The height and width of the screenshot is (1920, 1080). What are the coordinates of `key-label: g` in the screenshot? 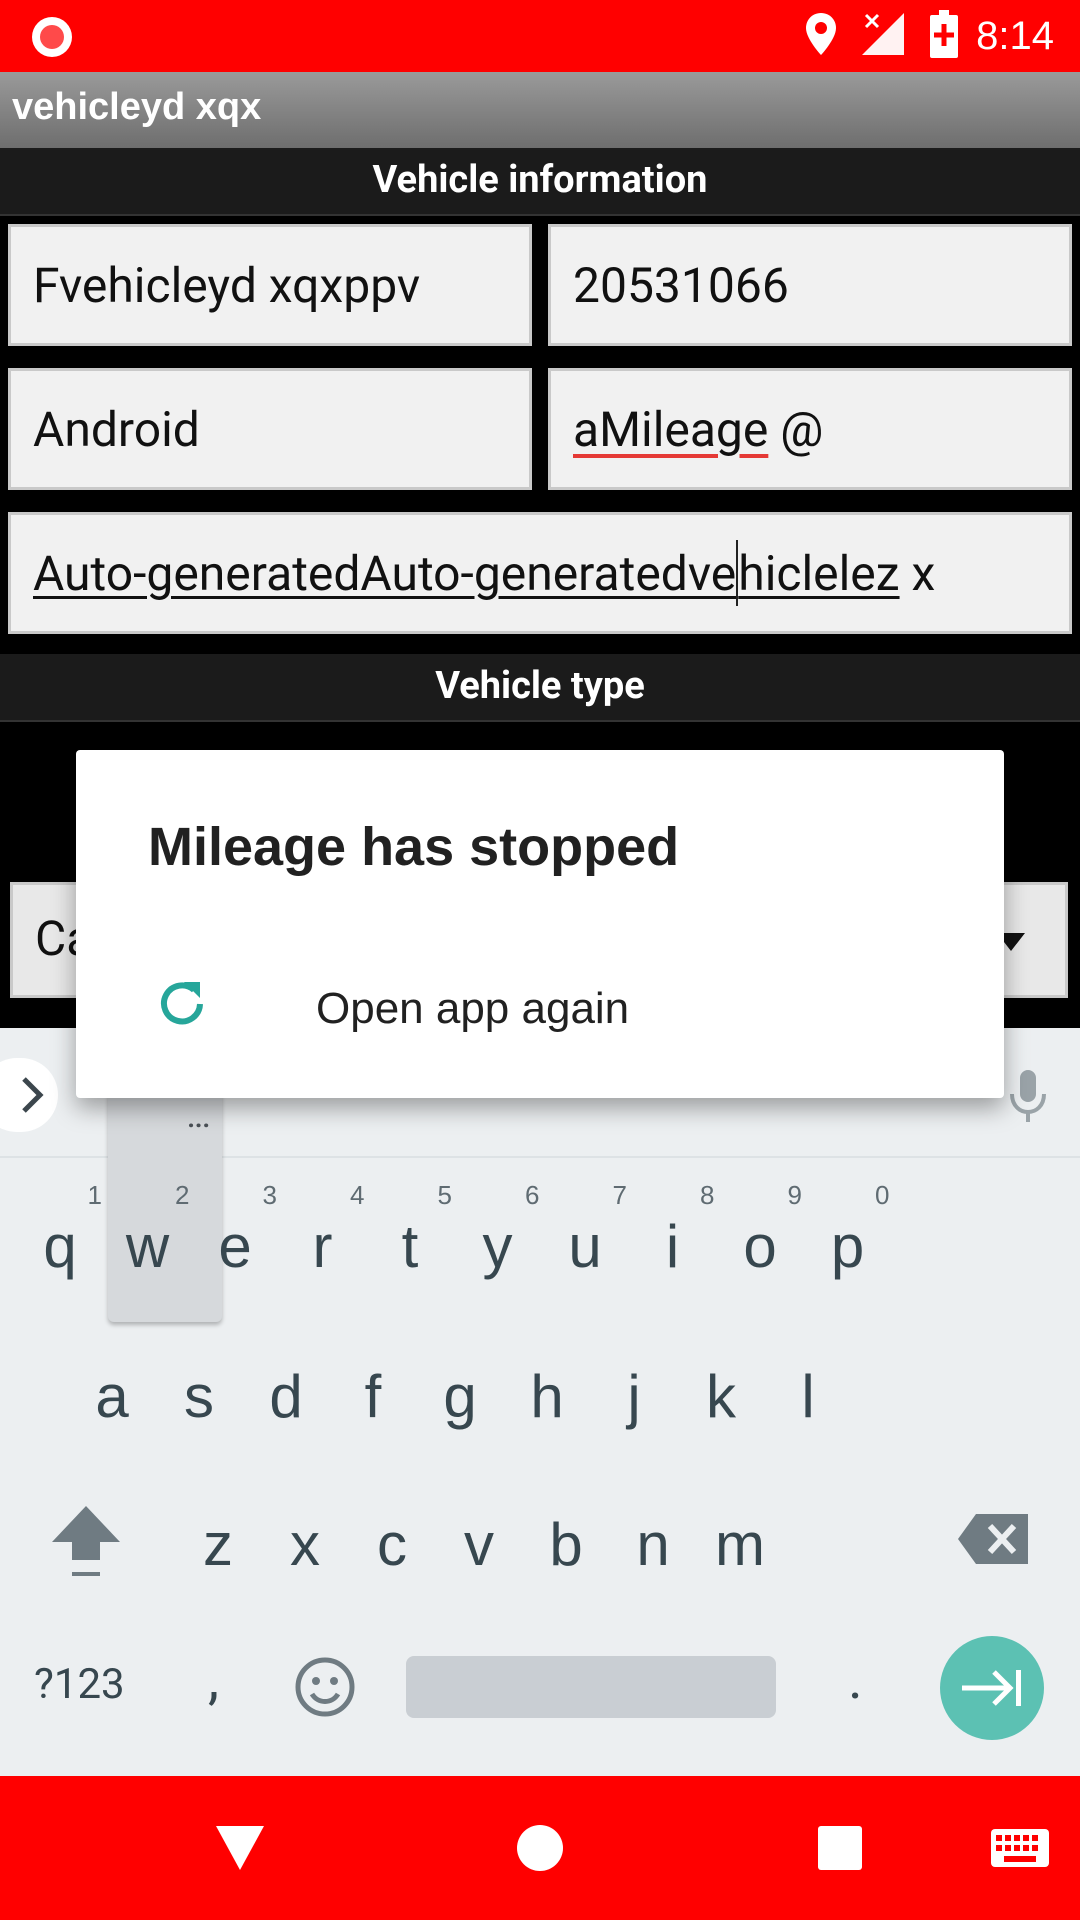 It's located at (460, 1396).